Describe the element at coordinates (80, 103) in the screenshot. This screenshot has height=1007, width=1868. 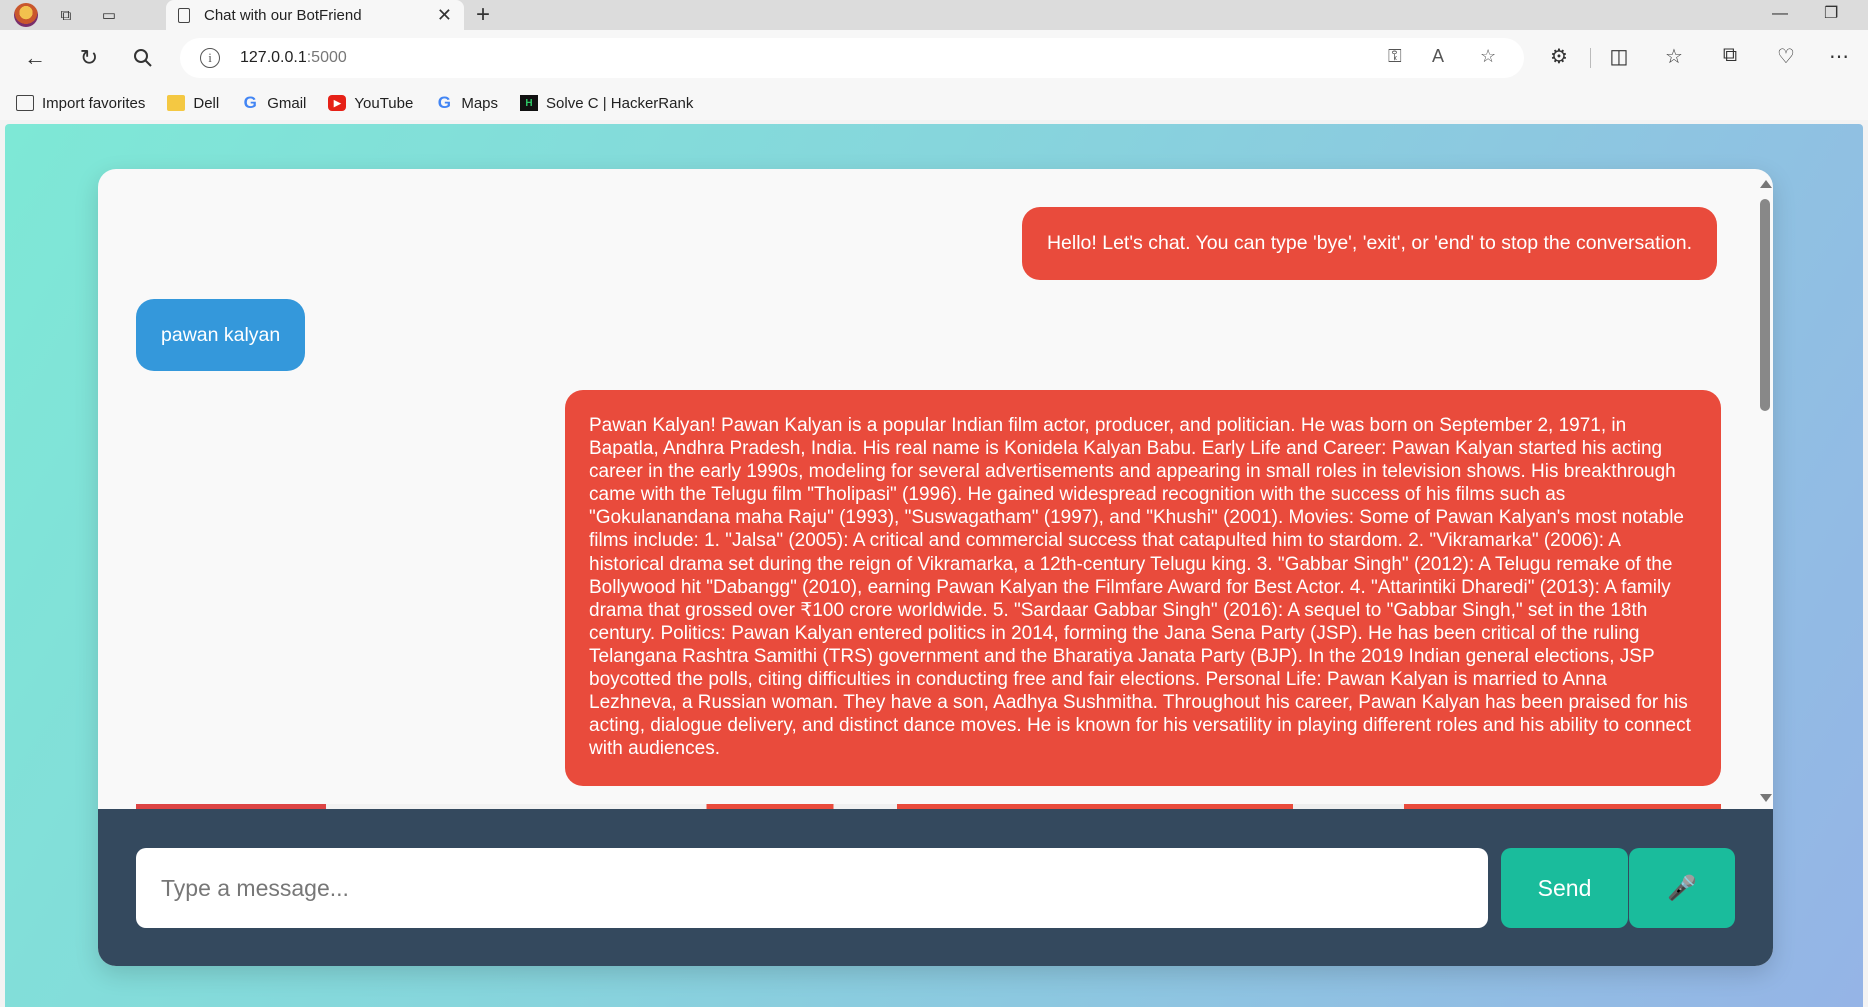
I see `favorite-import: Import favorites` at that location.